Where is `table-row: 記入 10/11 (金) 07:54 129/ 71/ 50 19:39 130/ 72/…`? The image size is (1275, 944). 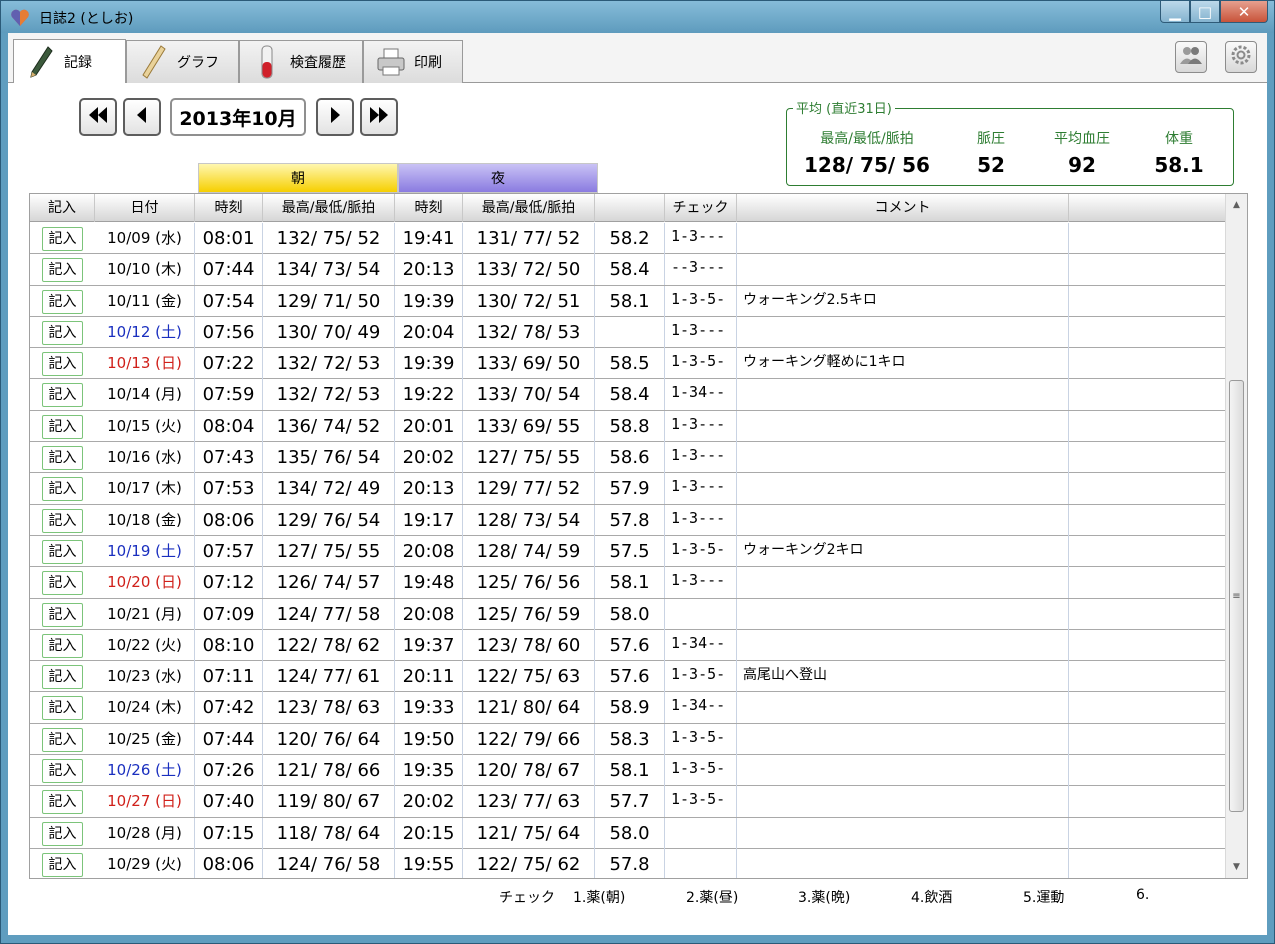 table-row: 記入 10/11 (金) 07:54 129/ 71/ 50 19:39 130/ 72/… is located at coordinates (627, 301).